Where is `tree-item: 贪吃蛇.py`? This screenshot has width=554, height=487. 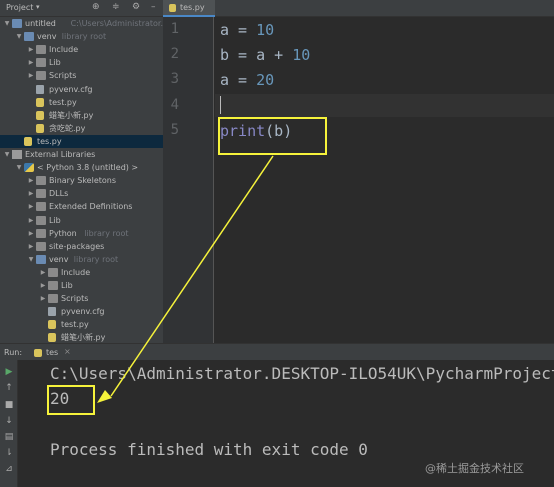
tree-item: 贪吃蛇.py is located at coordinates (81, 128).